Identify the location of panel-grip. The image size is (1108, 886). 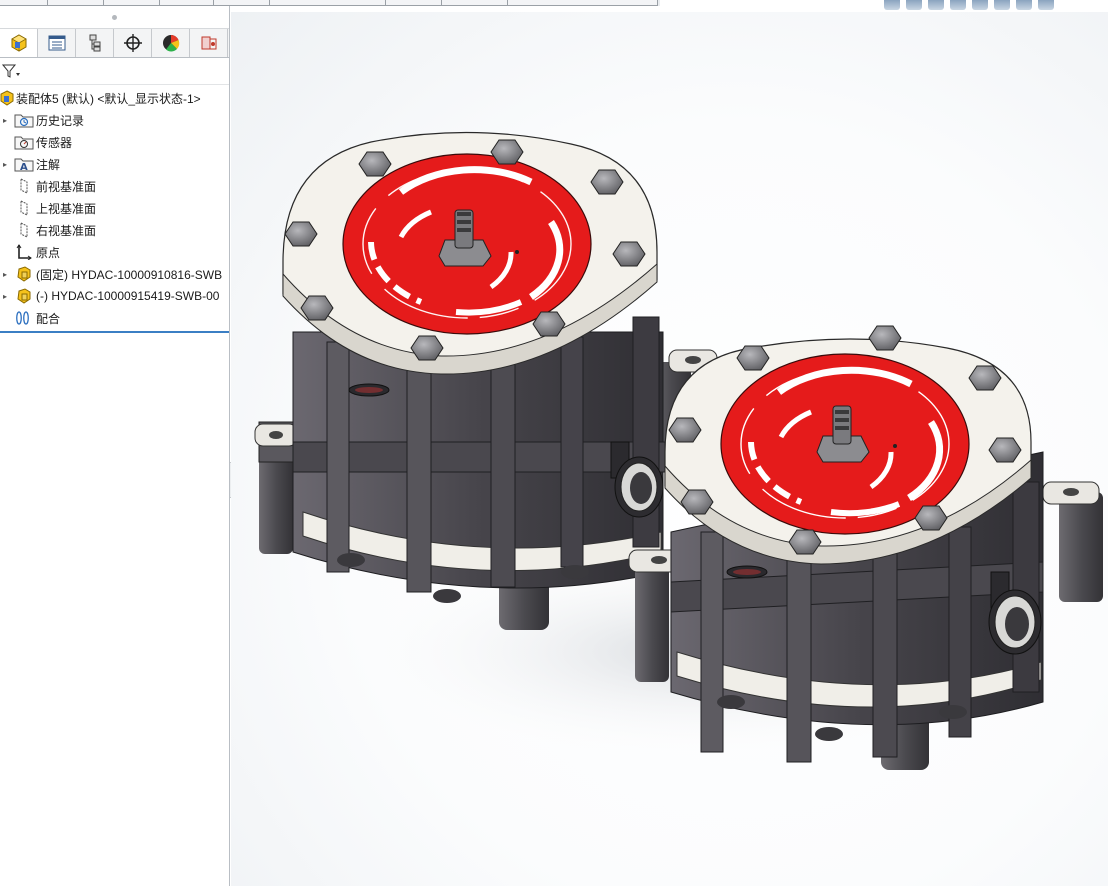
(114, 17).